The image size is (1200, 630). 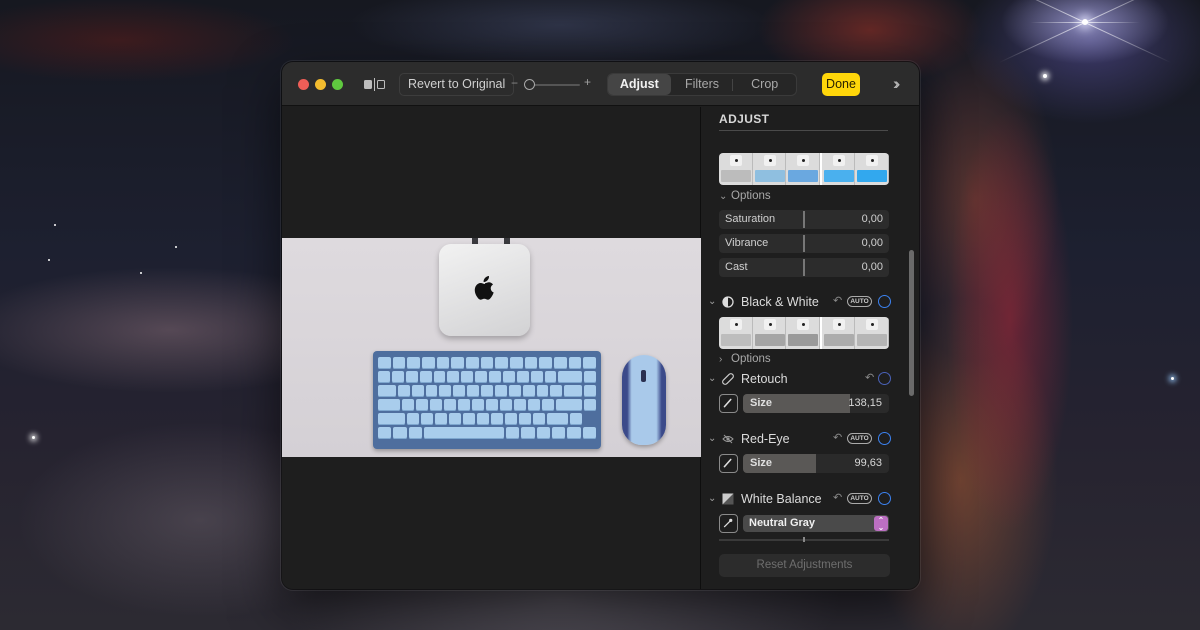 I want to click on eyedropper-icon, so click(x=728, y=523).